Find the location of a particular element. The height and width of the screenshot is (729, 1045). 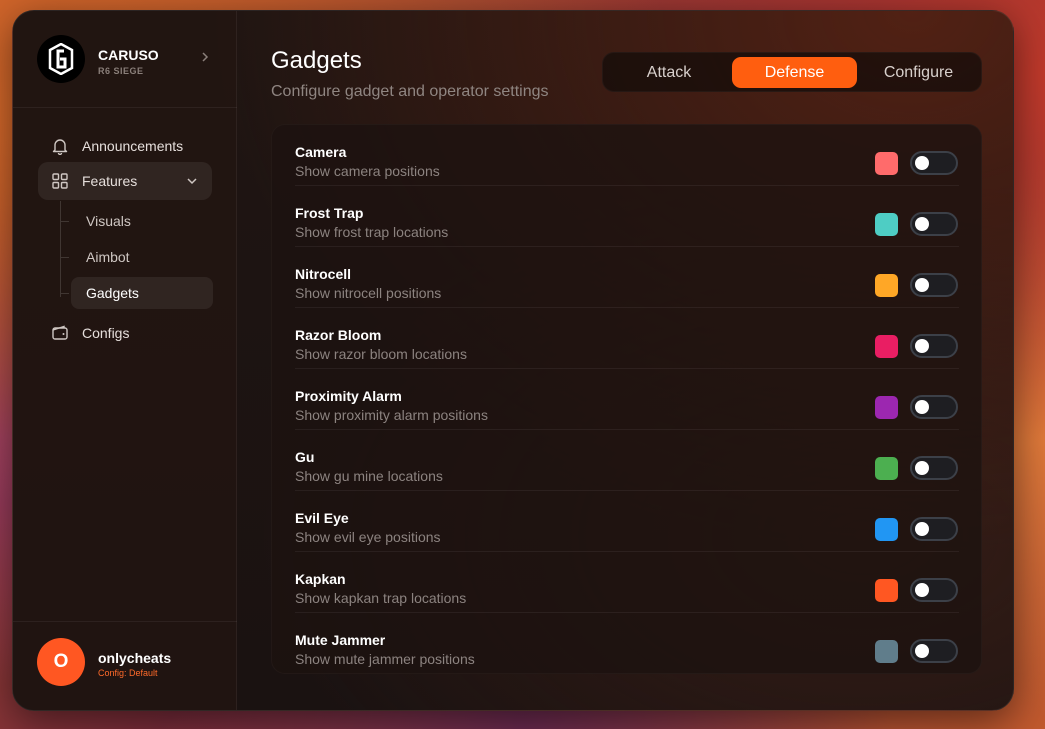

tab-defense: Defense is located at coordinates (794, 72).